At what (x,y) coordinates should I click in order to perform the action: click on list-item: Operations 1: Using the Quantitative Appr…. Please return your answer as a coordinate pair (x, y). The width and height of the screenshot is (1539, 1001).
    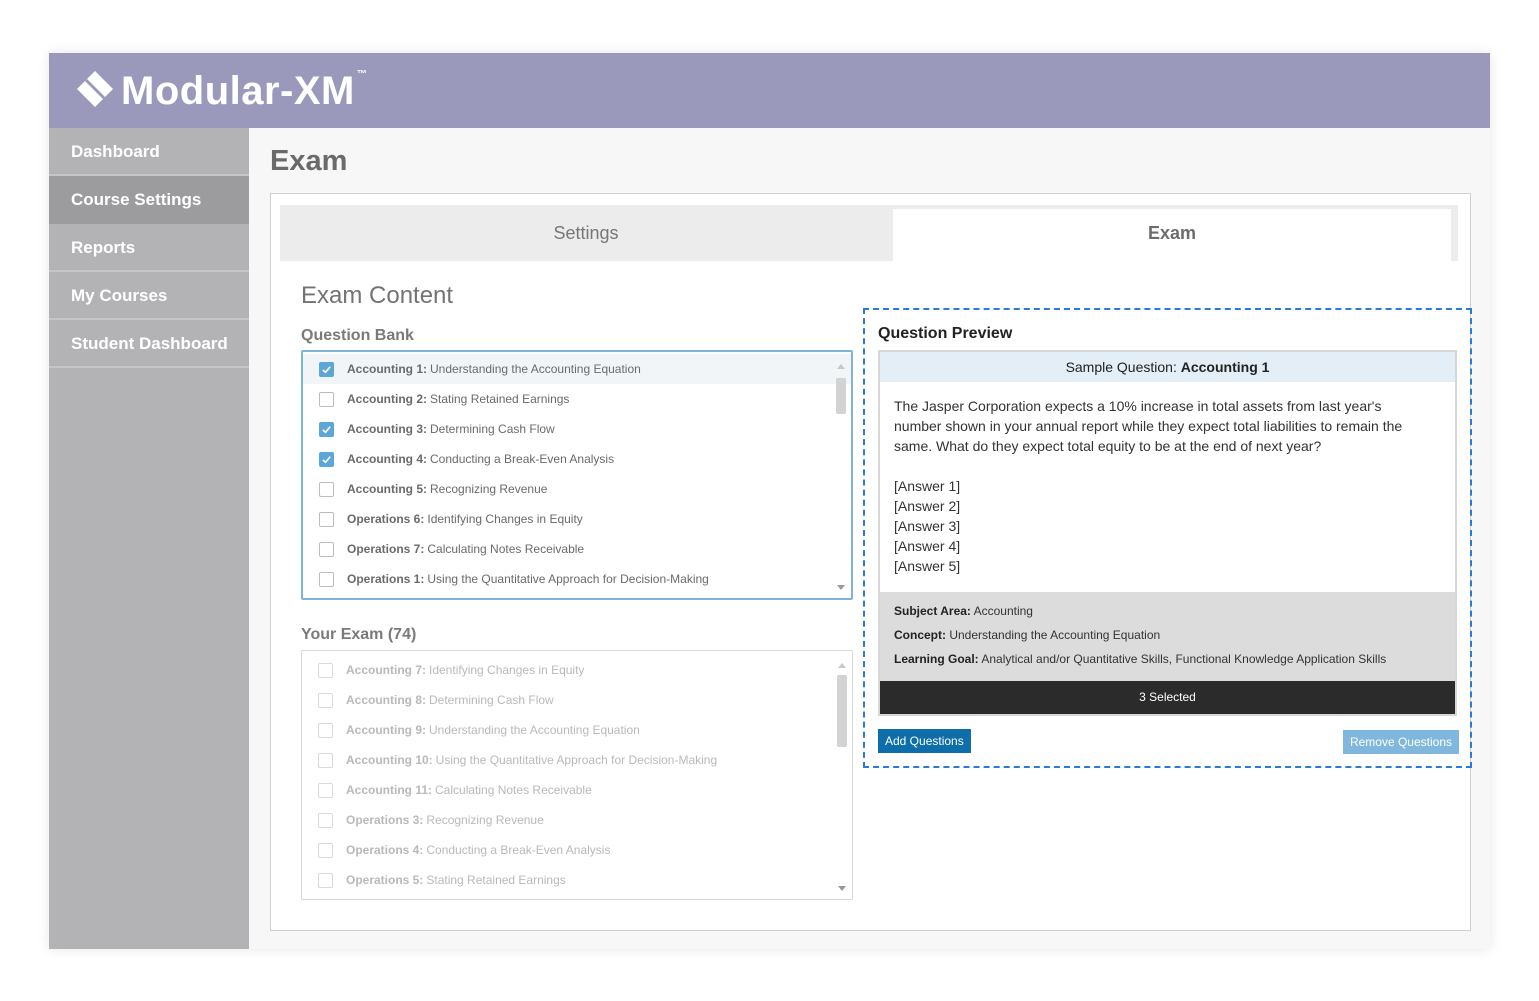
    Looking at the image, I should click on (577, 579).